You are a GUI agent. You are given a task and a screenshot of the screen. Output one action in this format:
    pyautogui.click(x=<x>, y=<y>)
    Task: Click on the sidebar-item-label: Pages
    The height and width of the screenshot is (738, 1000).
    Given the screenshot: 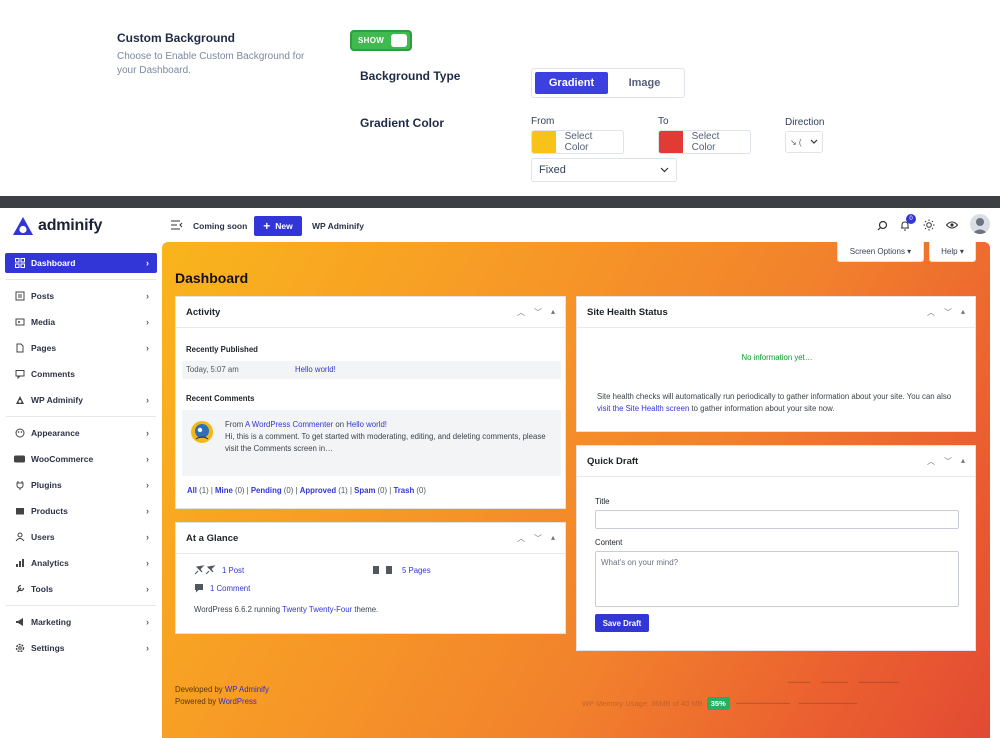 What is the action you would take?
    pyautogui.click(x=44, y=348)
    